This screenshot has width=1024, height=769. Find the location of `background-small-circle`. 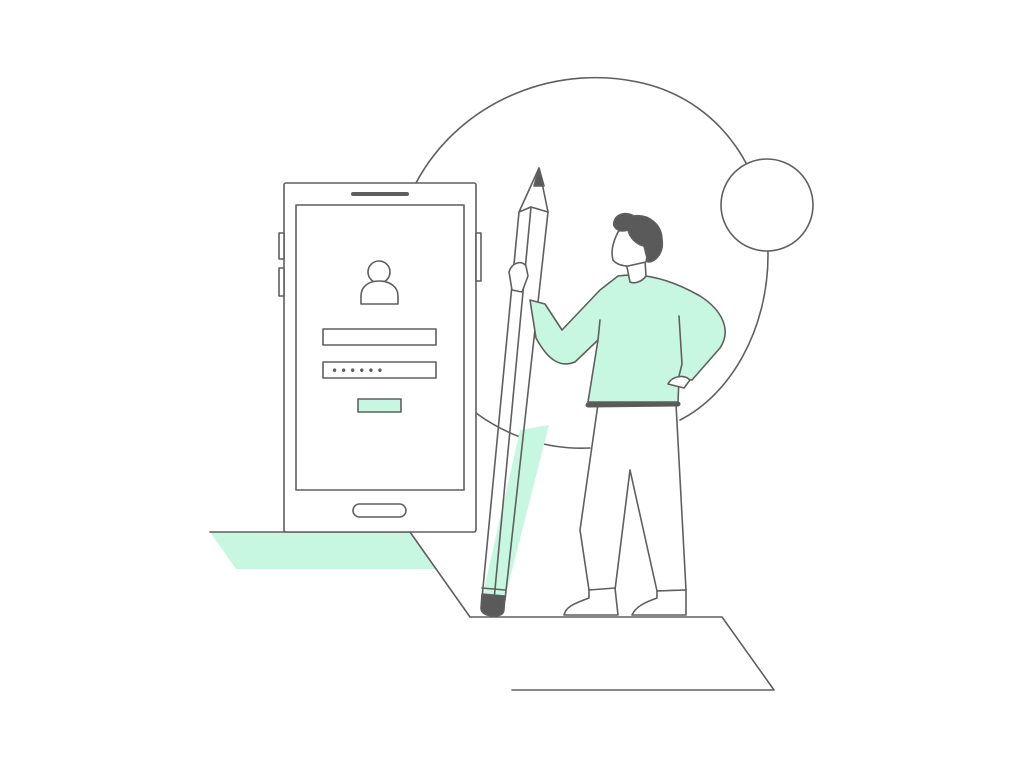

background-small-circle is located at coordinates (767, 205).